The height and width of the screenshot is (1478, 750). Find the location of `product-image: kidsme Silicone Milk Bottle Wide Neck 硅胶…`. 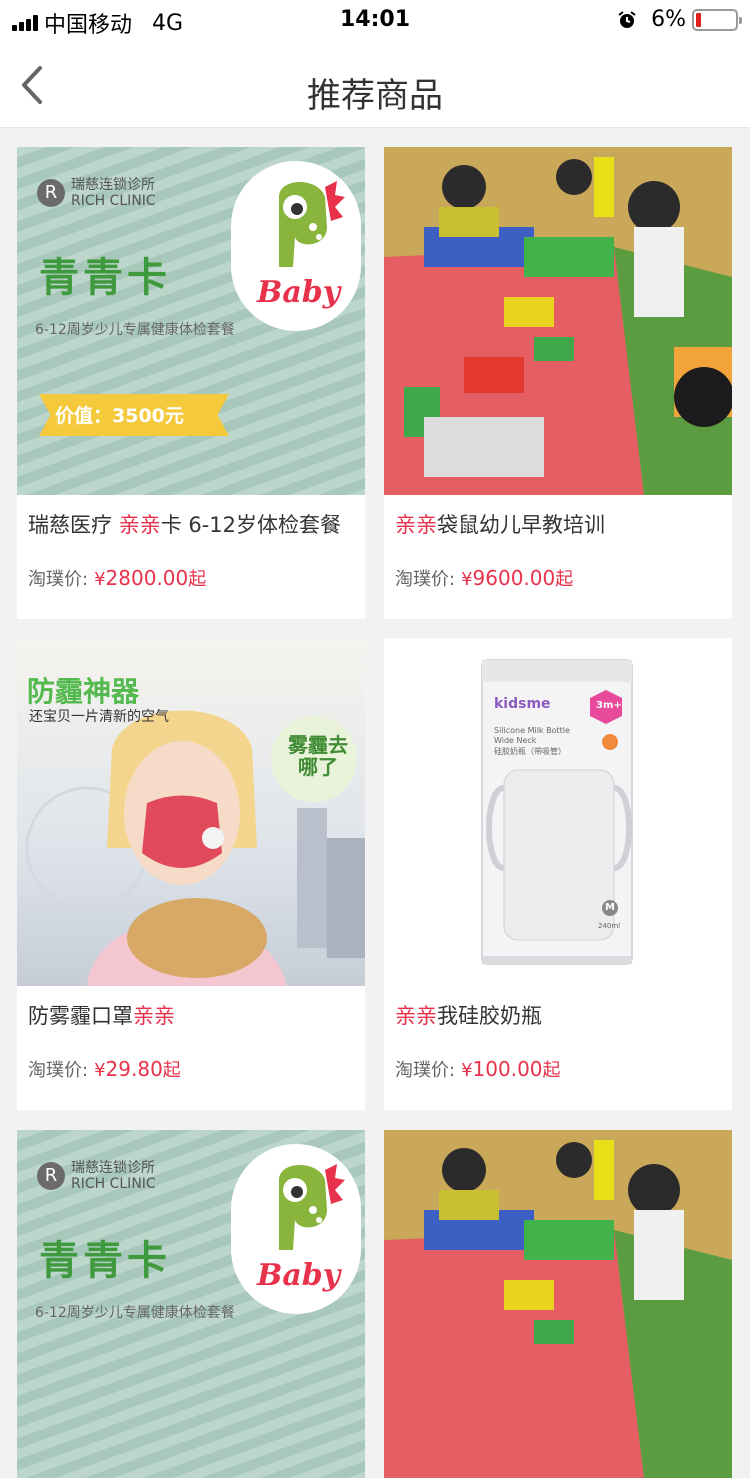

product-image: kidsme Silicone Milk Bottle Wide Neck 硅胶… is located at coordinates (558, 812).